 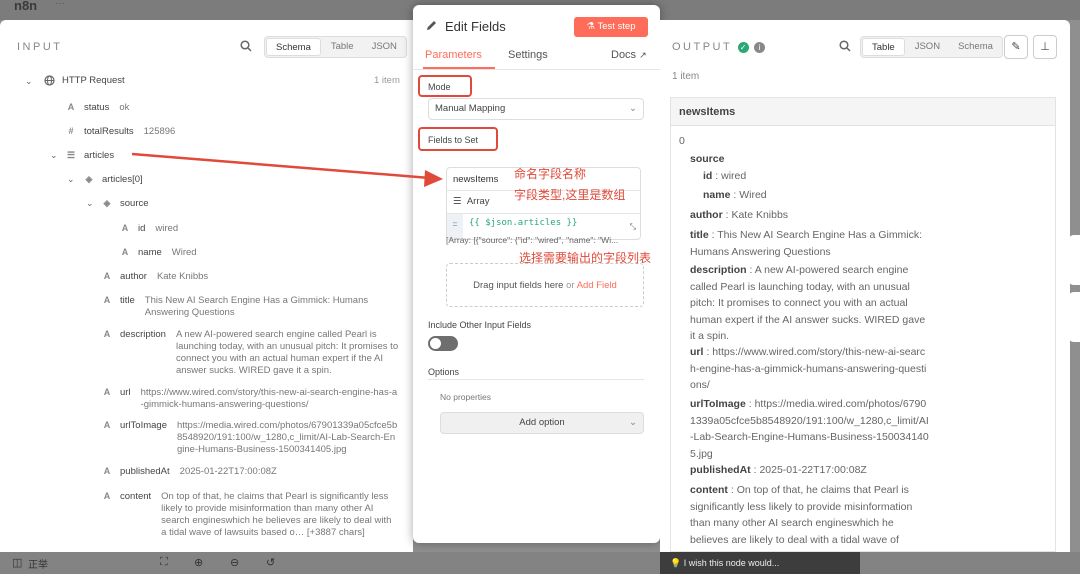 What do you see at coordinates (287, 169) in the screenshot?
I see `annotation-arrow` at bounding box center [287, 169].